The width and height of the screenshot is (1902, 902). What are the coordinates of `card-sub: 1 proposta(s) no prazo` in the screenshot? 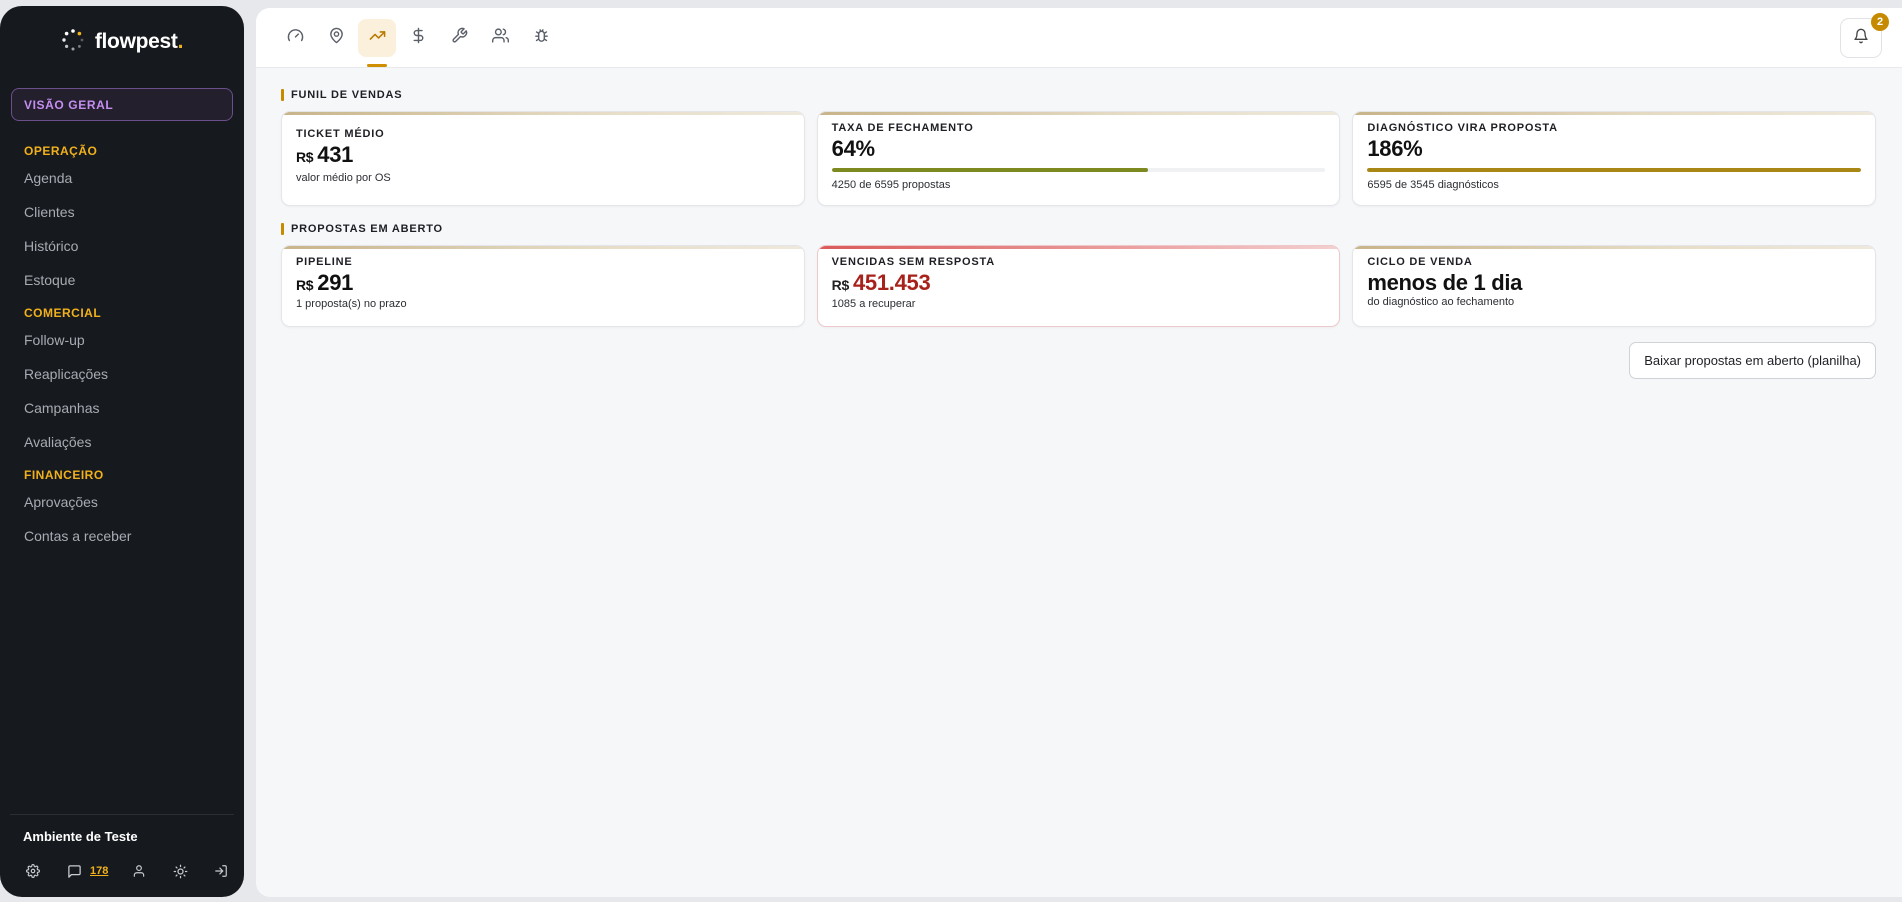 It's located at (351, 304).